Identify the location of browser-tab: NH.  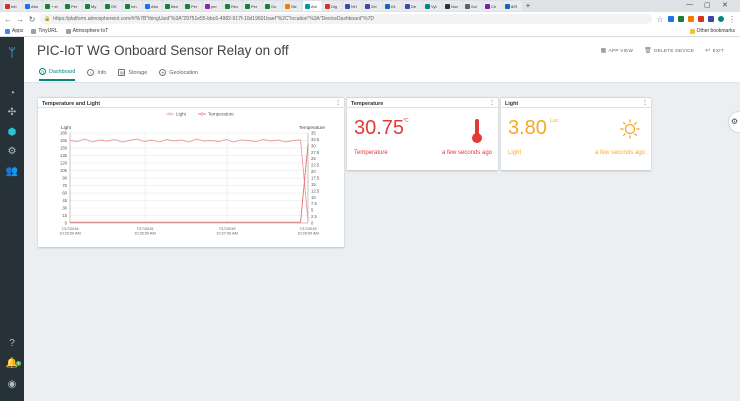
(352, 6).